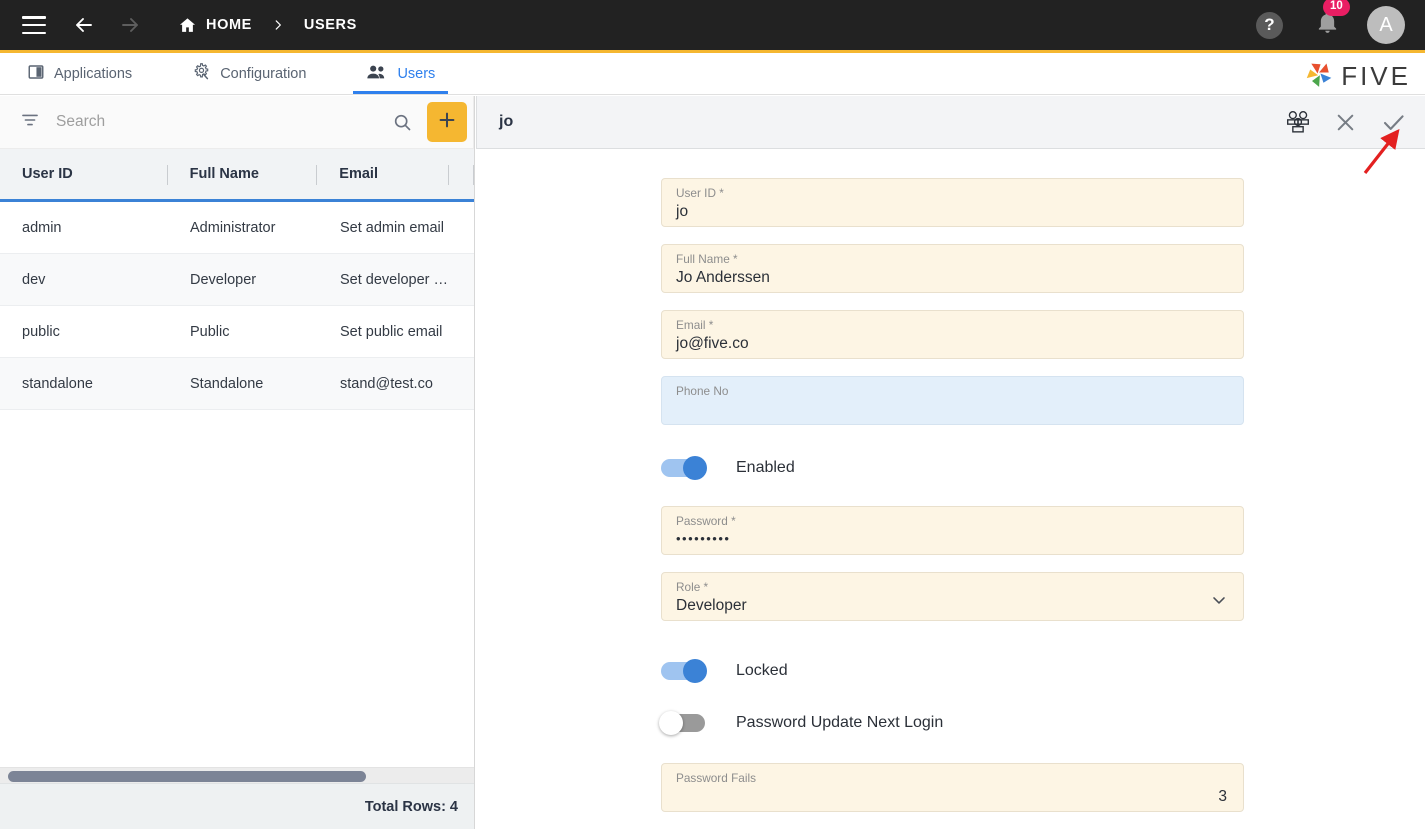  Describe the element at coordinates (237, 806) in the screenshot. I see `table-footer: Total Rows: 4` at that location.